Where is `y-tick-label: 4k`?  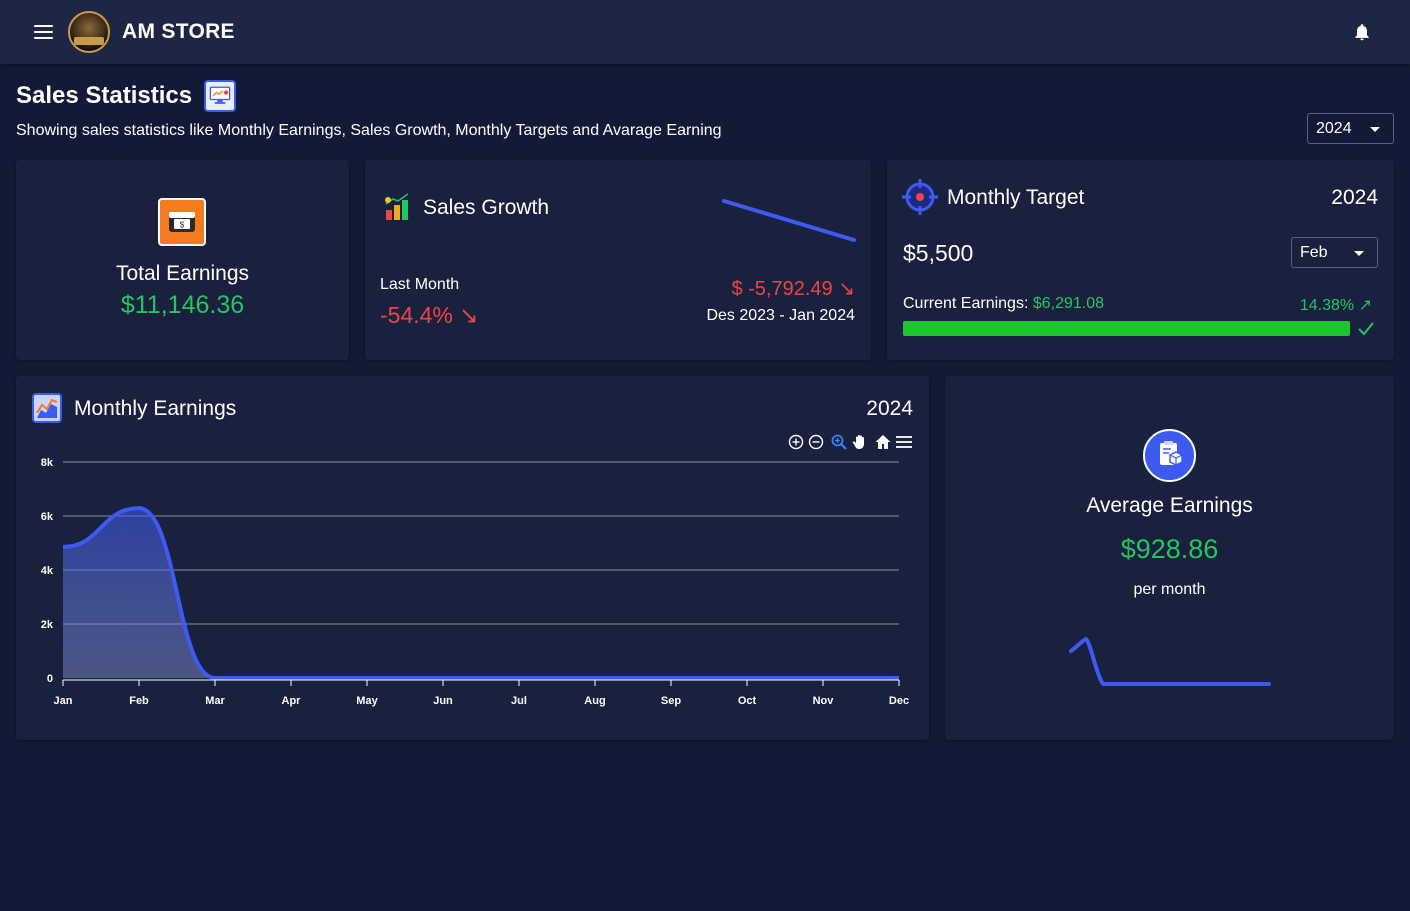 y-tick-label: 4k is located at coordinates (47, 571).